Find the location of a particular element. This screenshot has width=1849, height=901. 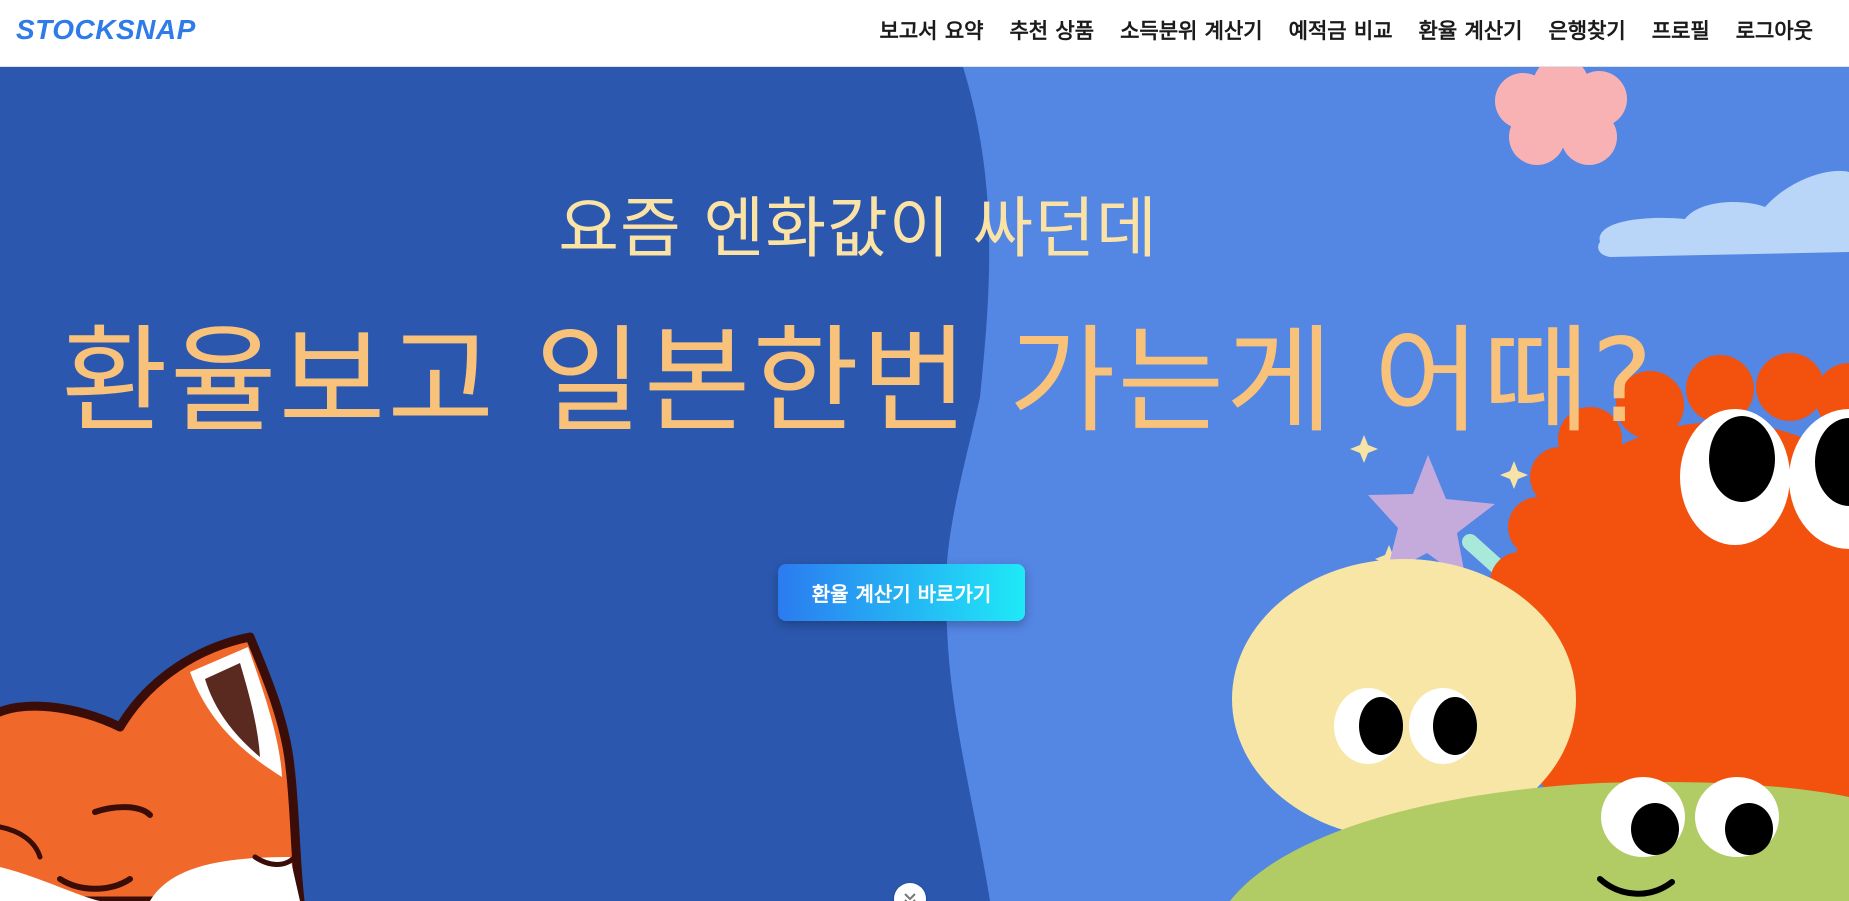

nav-profile: 프로필 is located at coordinates (1681, 30).